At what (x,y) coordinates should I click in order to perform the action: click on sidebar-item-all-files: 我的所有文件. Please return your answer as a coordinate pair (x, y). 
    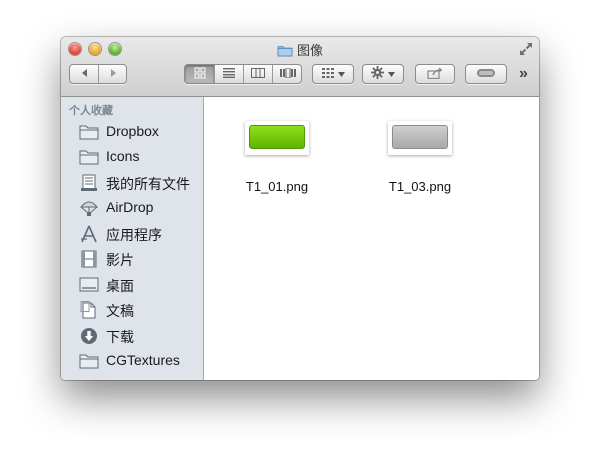
    Looking at the image, I should click on (132, 183).